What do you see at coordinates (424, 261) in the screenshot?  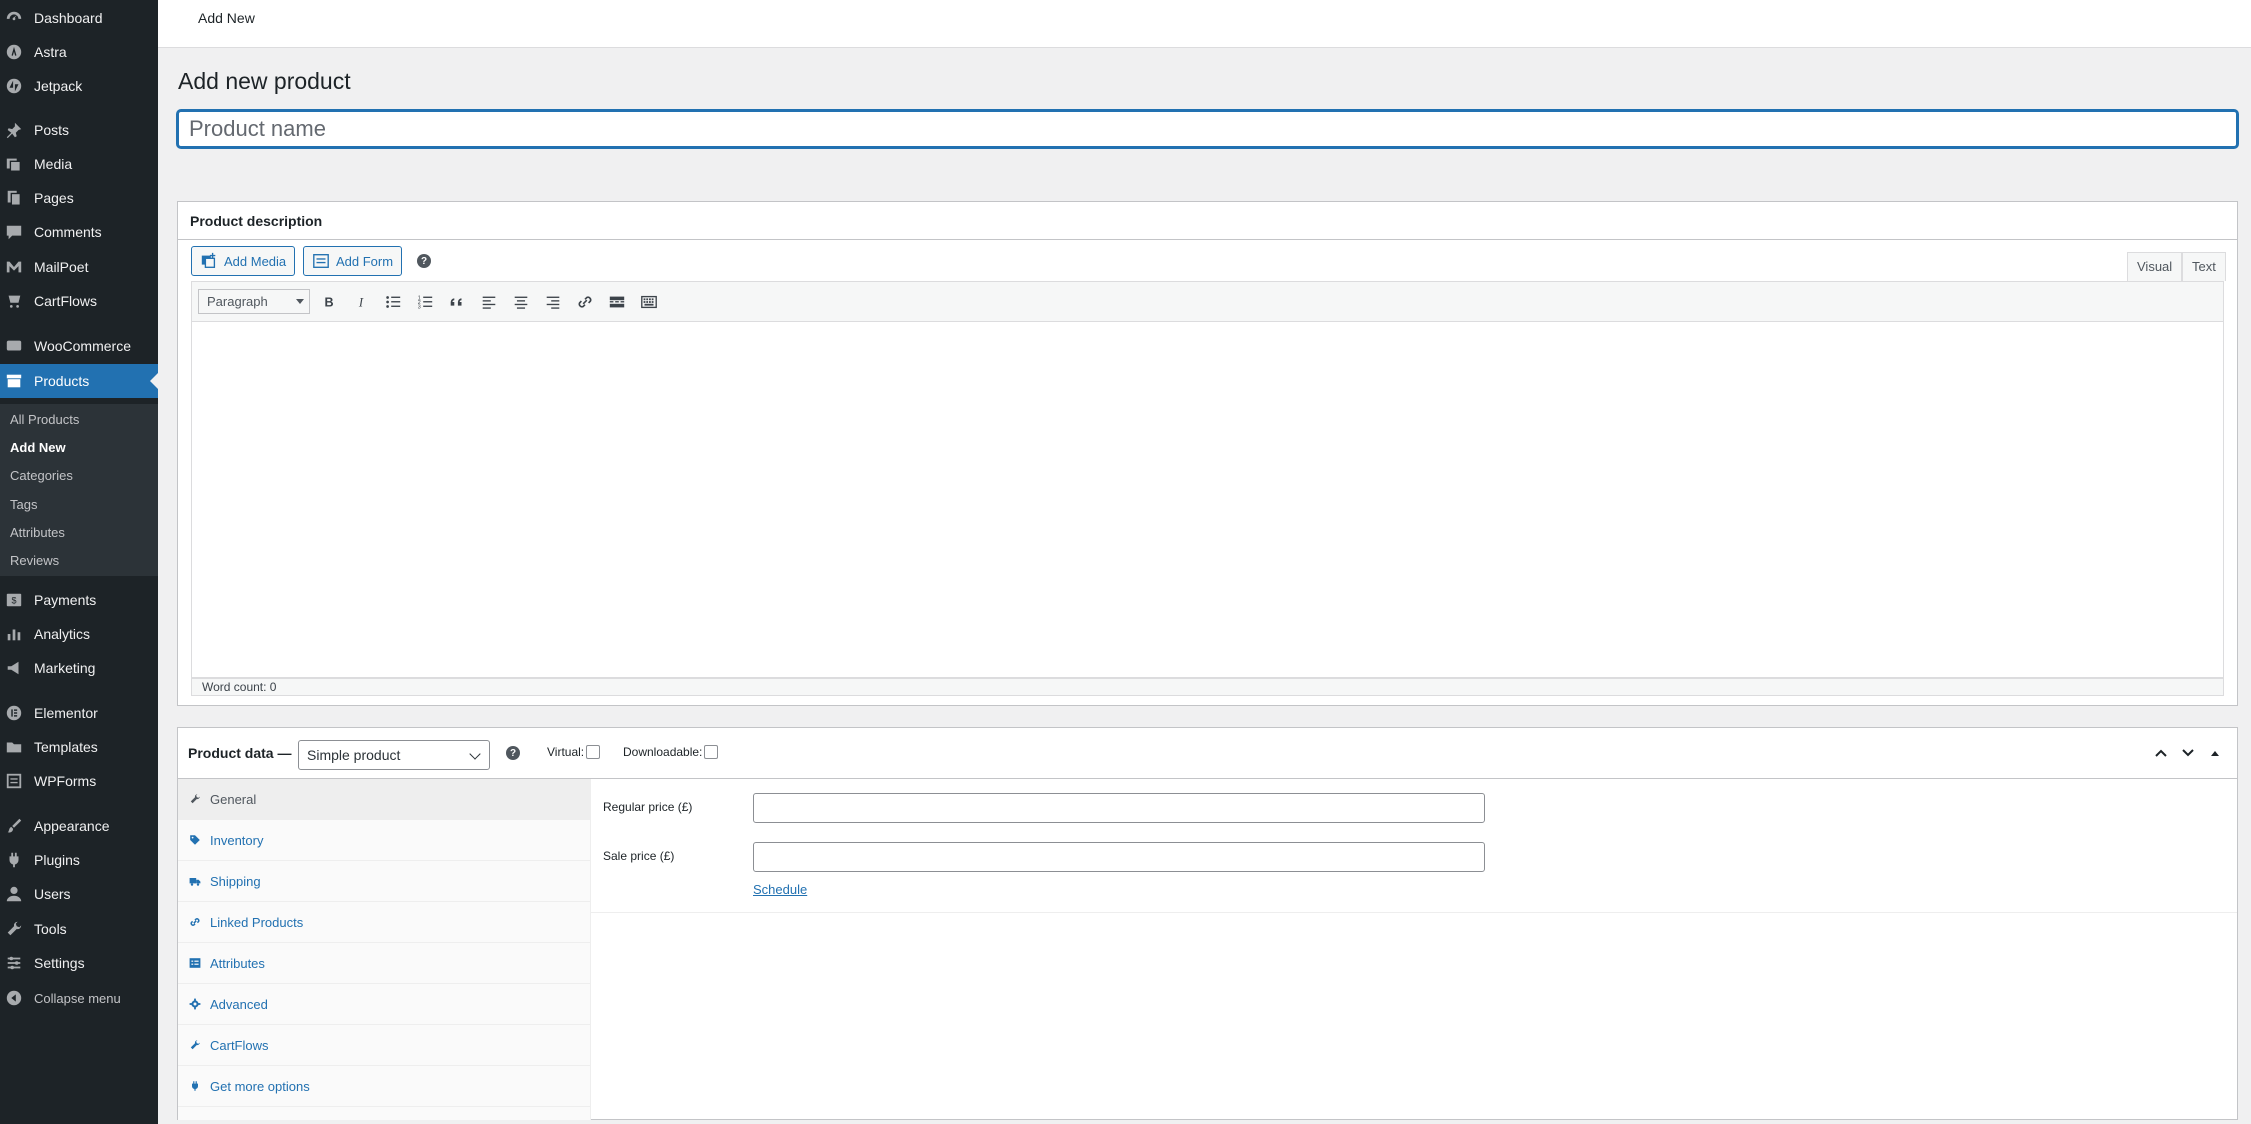 I see `help-icon: ?` at bounding box center [424, 261].